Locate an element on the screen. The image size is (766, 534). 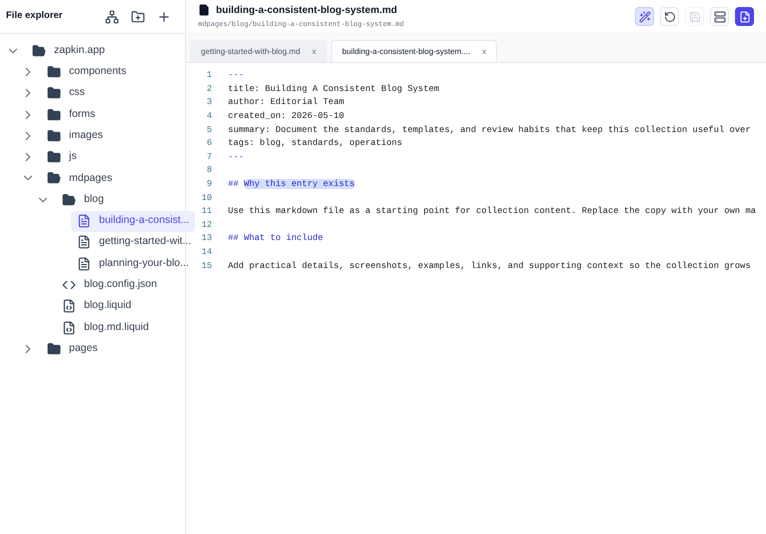
code-line: ## Why this entry exists is located at coordinates (291, 184).